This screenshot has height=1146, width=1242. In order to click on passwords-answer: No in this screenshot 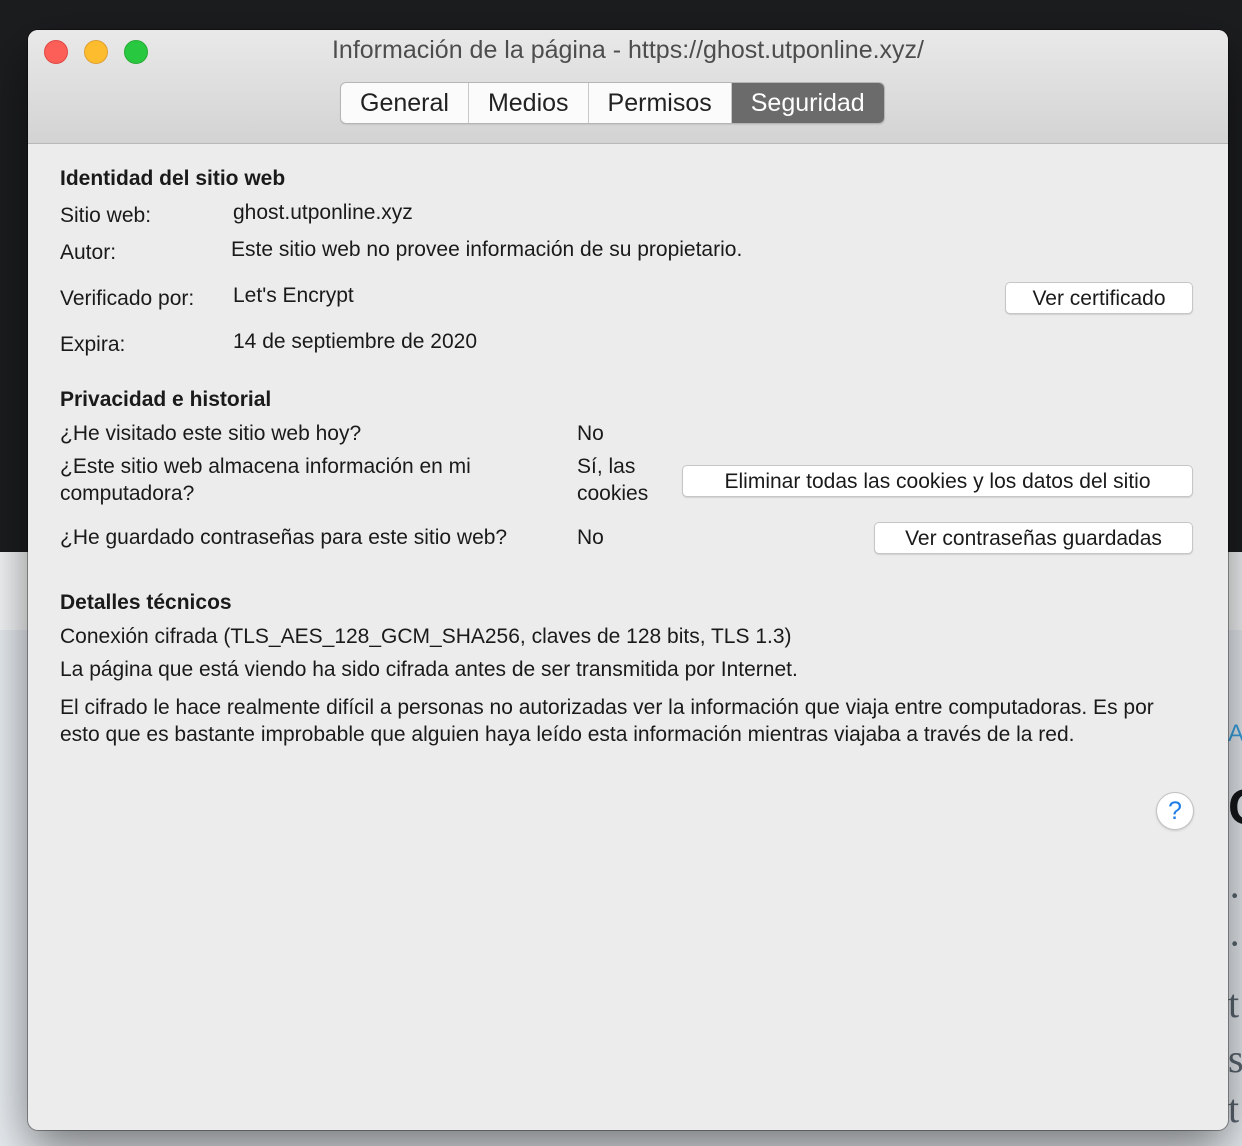, I will do `click(590, 537)`.